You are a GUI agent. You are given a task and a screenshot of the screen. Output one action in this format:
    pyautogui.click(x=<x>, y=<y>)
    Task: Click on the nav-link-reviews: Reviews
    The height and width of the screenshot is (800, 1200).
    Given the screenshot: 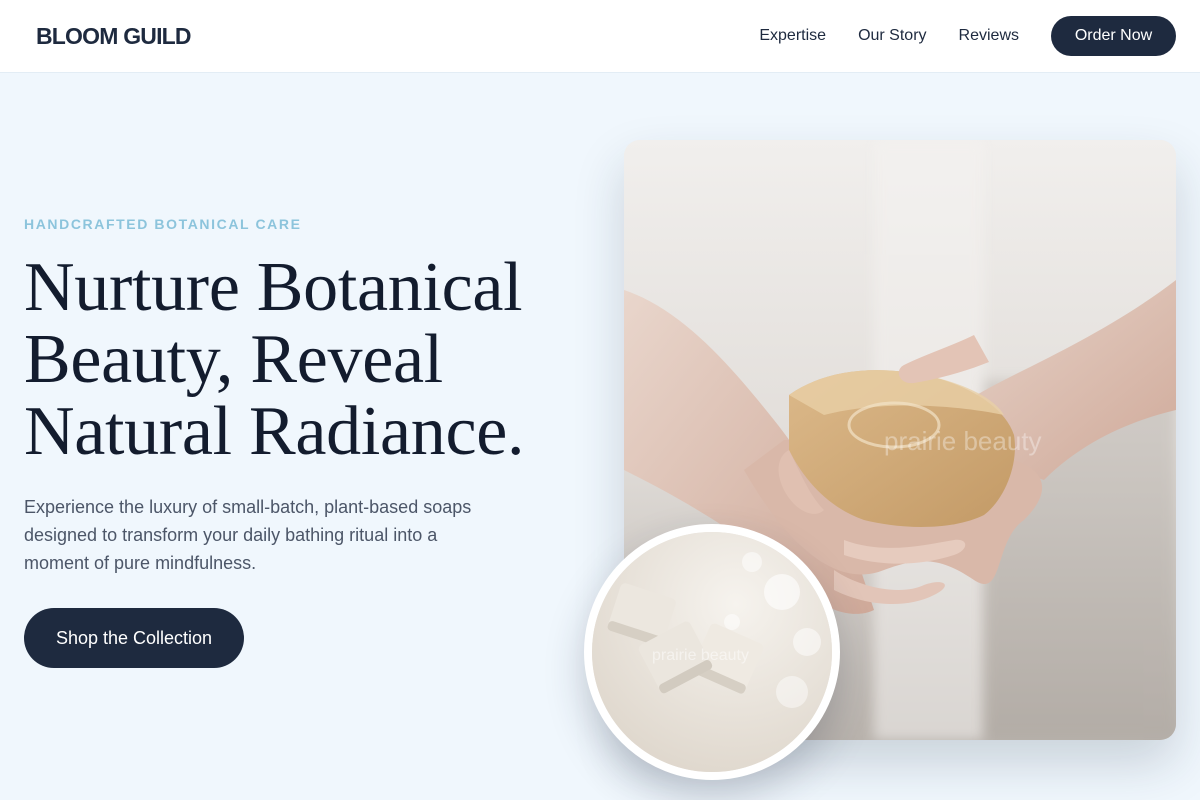 What is the action you would take?
    pyautogui.click(x=989, y=36)
    